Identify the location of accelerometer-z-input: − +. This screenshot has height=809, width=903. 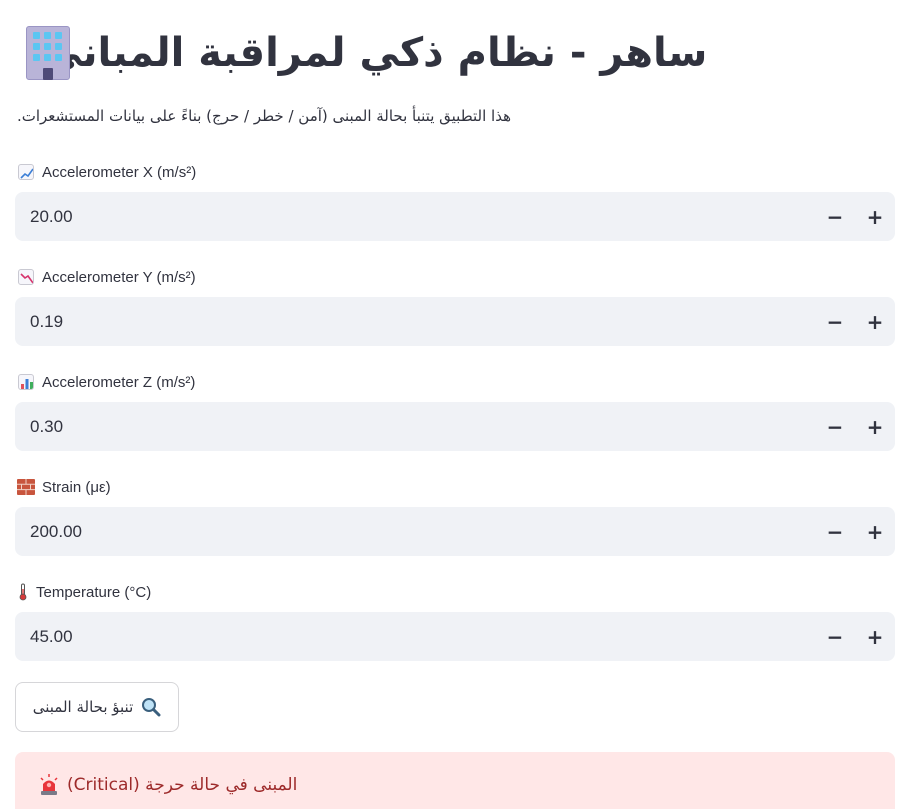
(455, 426).